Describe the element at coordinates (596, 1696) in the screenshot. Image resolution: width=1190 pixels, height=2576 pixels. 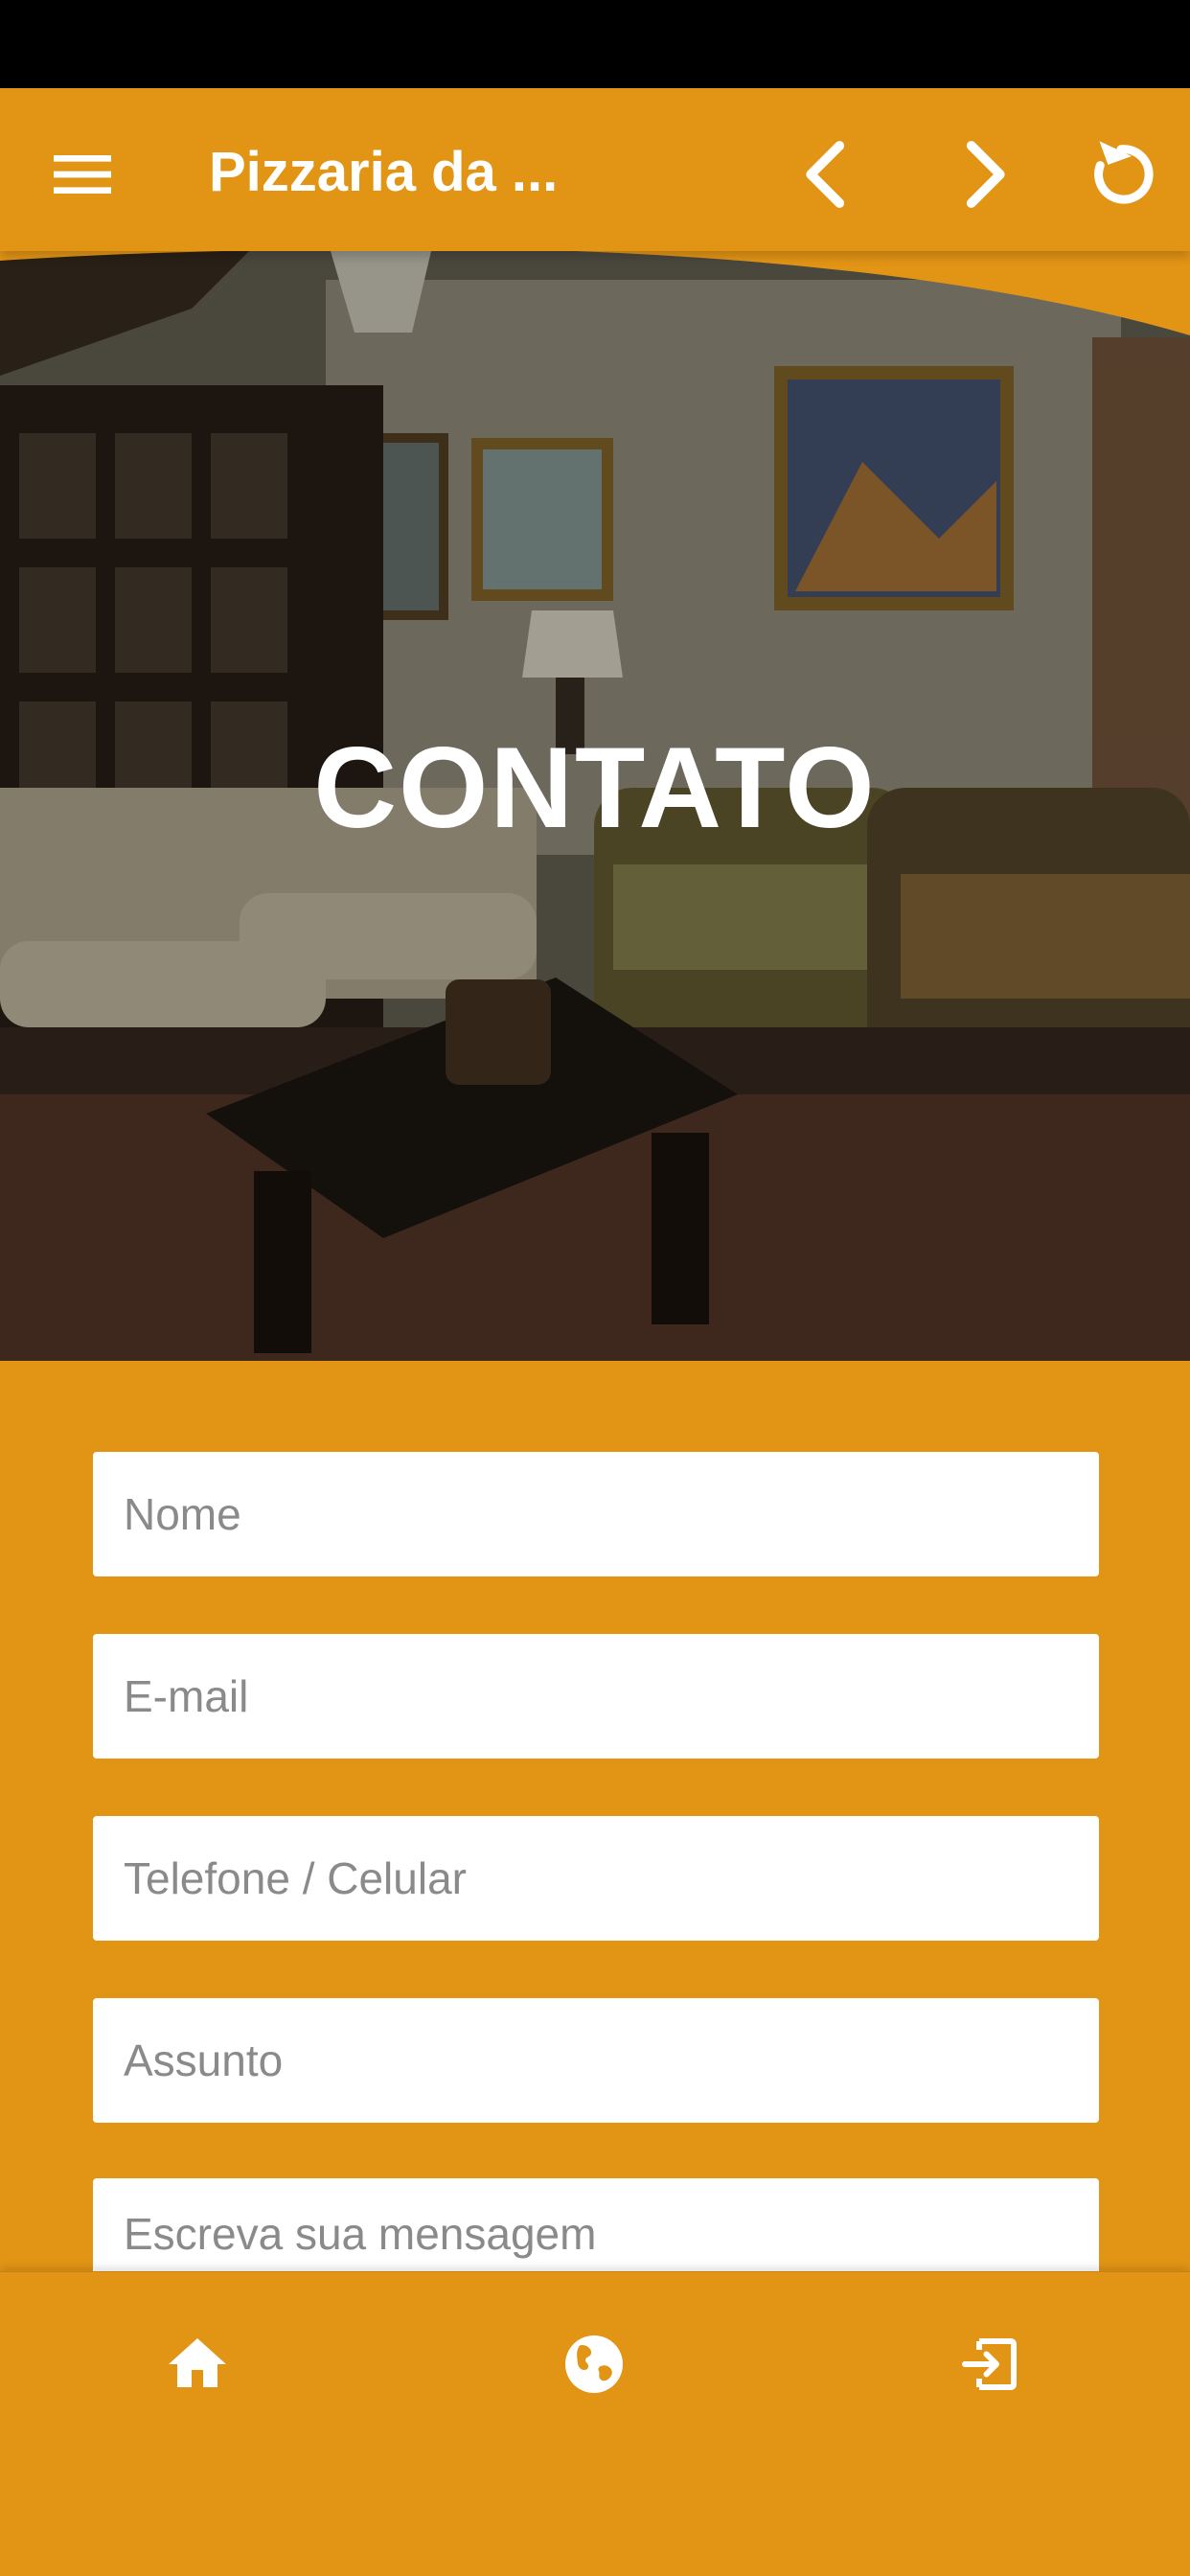
I see `email-field` at that location.